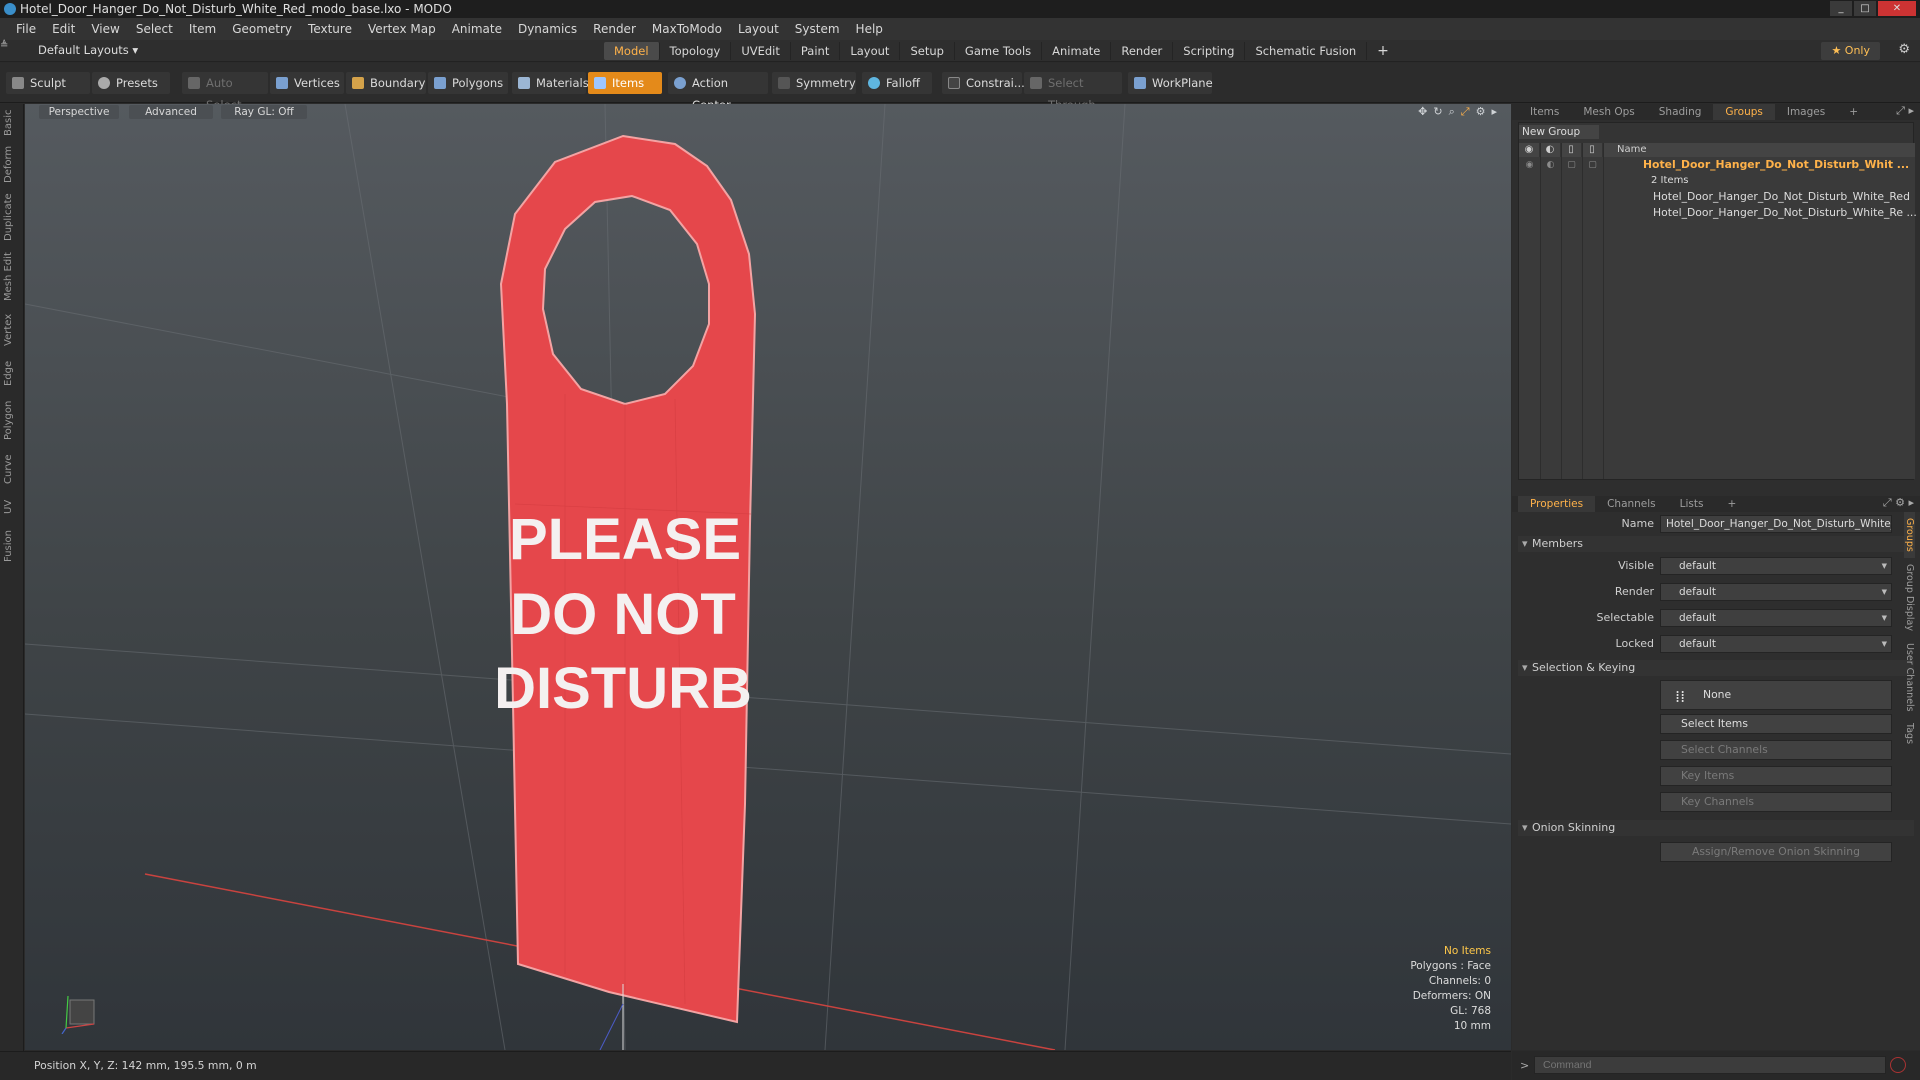 The height and width of the screenshot is (1080, 1920). What do you see at coordinates (1170, 83) in the screenshot?
I see `workplane-button: WorkPlane` at bounding box center [1170, 83].